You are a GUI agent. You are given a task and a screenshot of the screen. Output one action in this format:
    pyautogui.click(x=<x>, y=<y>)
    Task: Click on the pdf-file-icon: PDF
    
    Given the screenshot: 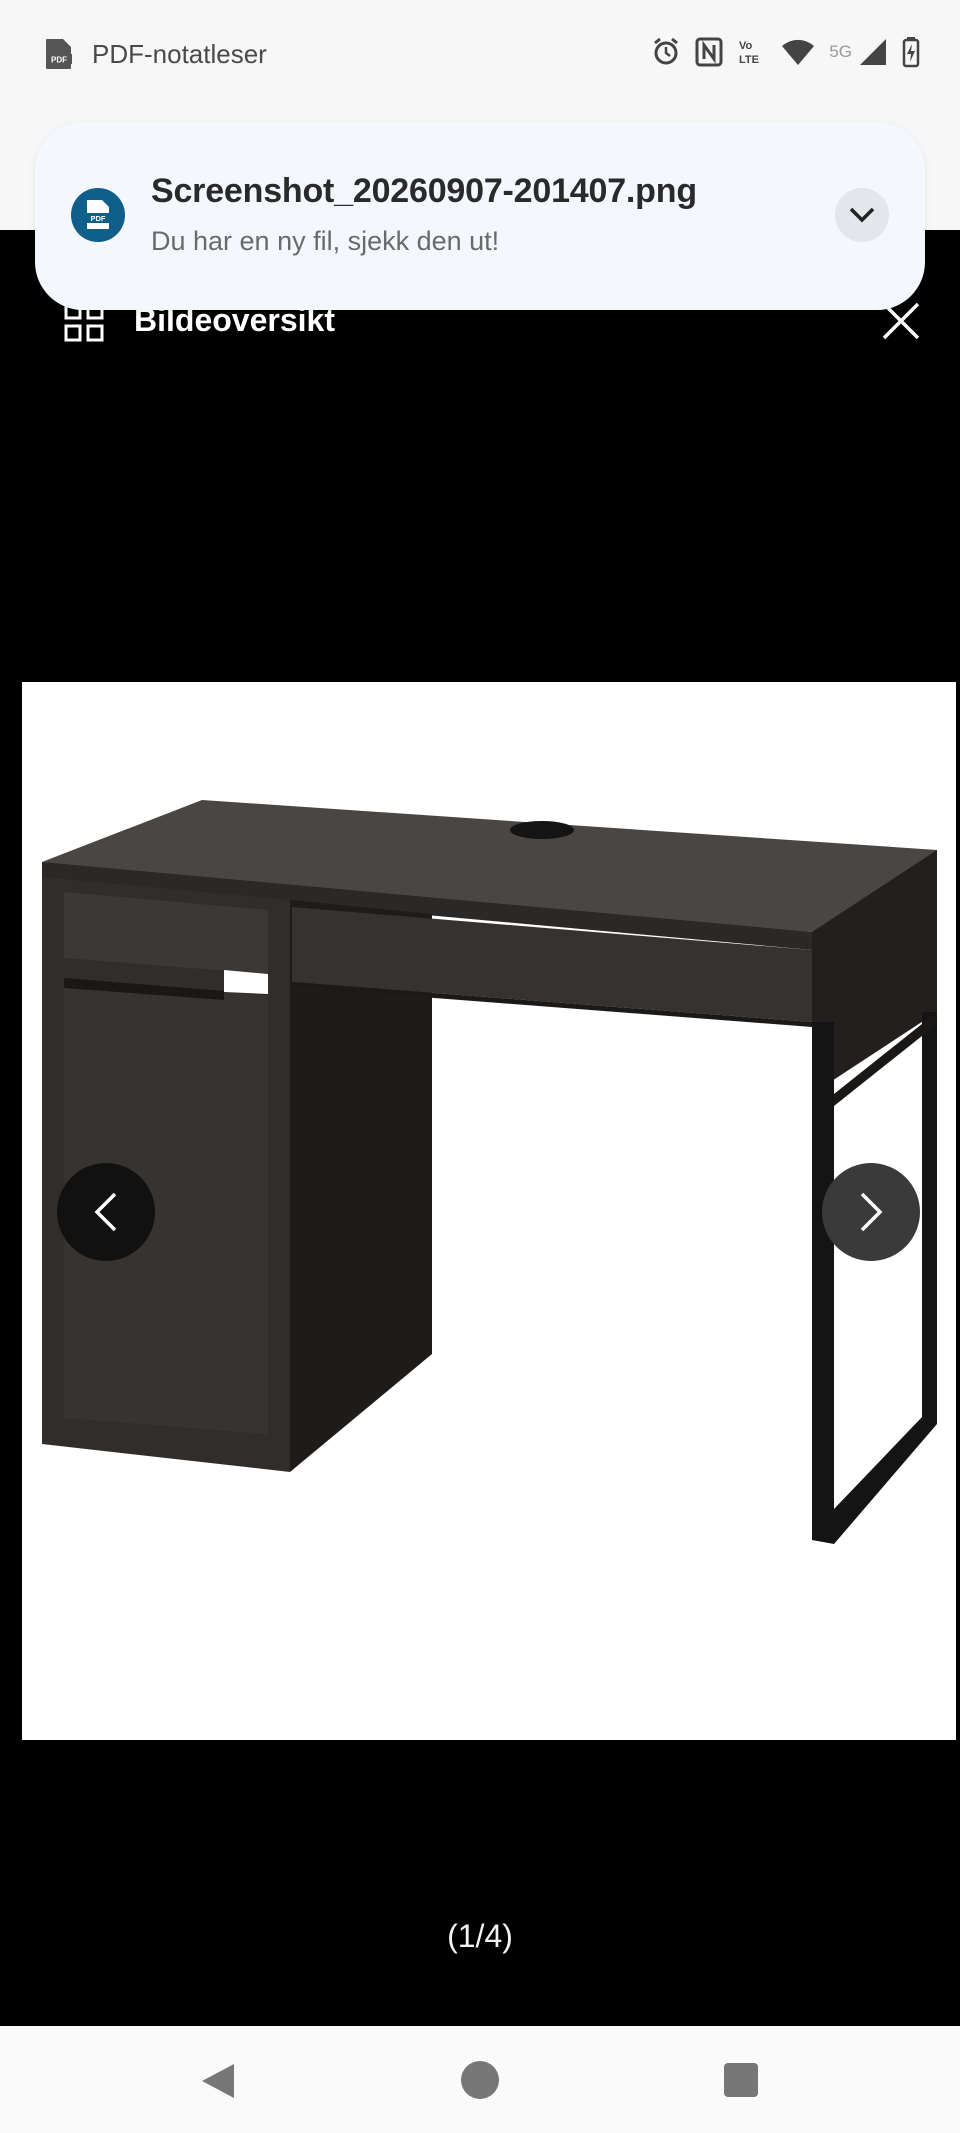 What is the action you would take?
    pyautogui.click(x=59, y=54)
    